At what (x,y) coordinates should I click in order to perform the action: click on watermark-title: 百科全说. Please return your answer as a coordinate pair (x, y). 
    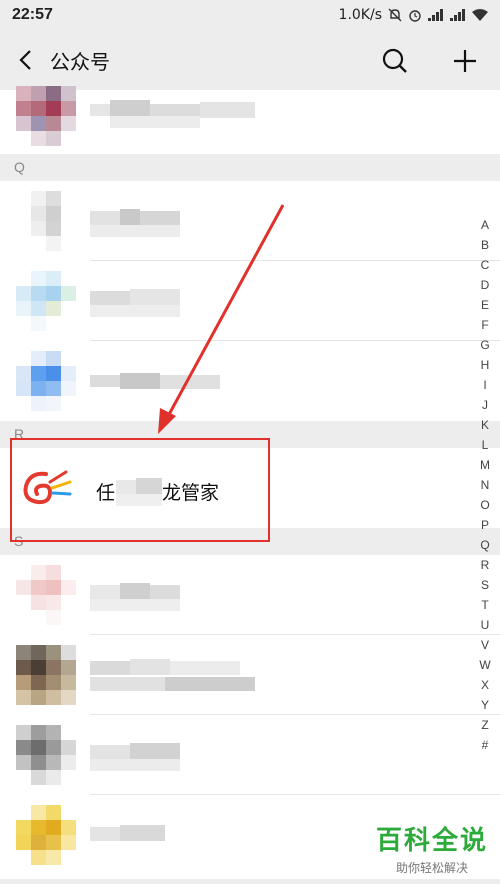
    Looking at the image, I should click on (432, 841).